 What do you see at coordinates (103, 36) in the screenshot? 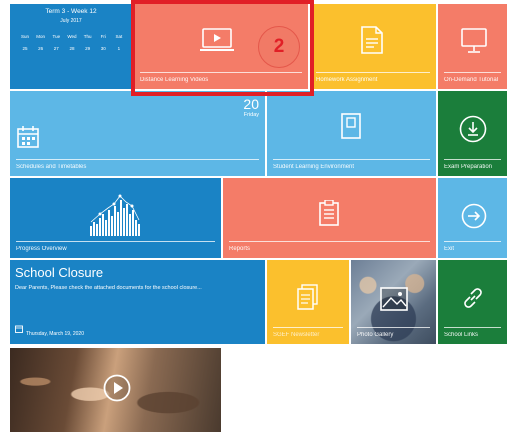
I see `calendar-day-name: Fri` at bounding box center [103, 36].